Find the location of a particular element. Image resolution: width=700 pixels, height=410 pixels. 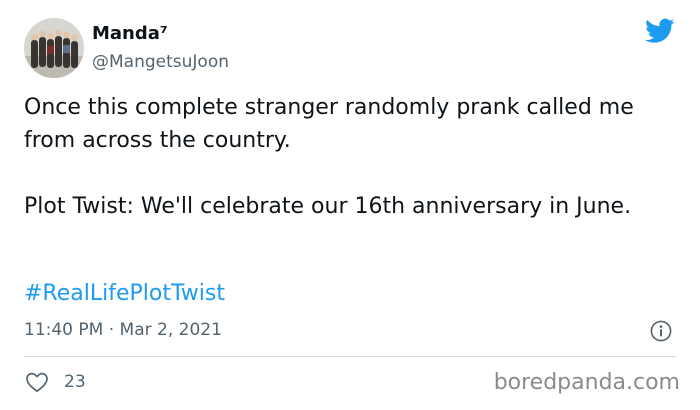

tweet-time: 11:40 PM is located at coordinates (64, 330).